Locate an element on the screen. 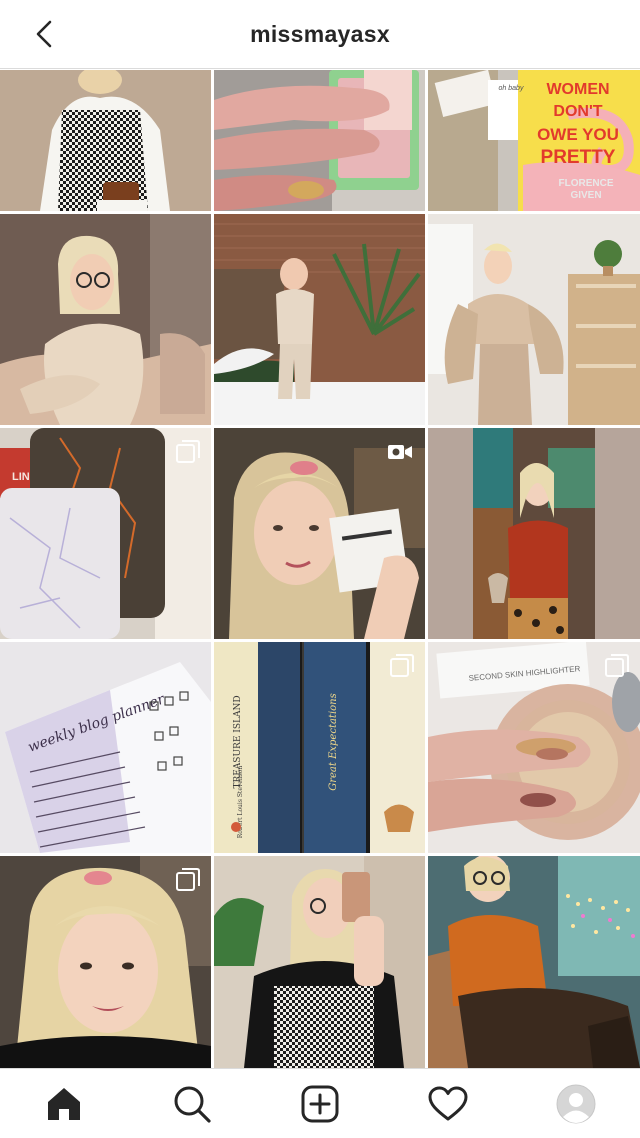  post-thumbnail-12: SECOND SKIN HIGHLIGHTER is located at coordinates (534, 747).